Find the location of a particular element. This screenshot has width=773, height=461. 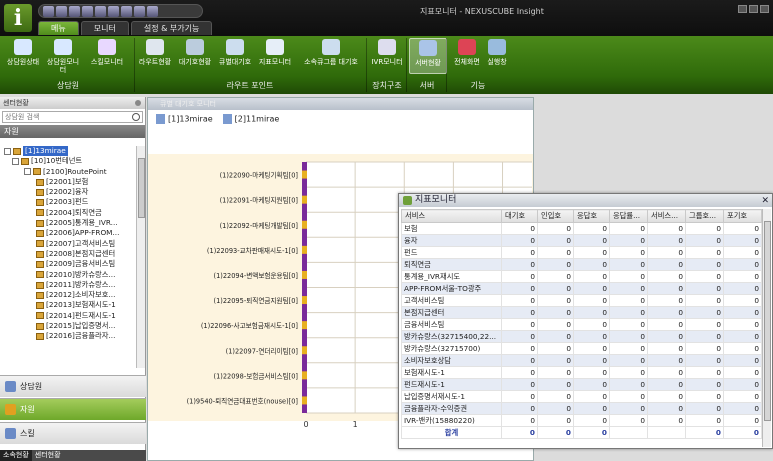

minimize-icon is located at coordinates (742, 9).